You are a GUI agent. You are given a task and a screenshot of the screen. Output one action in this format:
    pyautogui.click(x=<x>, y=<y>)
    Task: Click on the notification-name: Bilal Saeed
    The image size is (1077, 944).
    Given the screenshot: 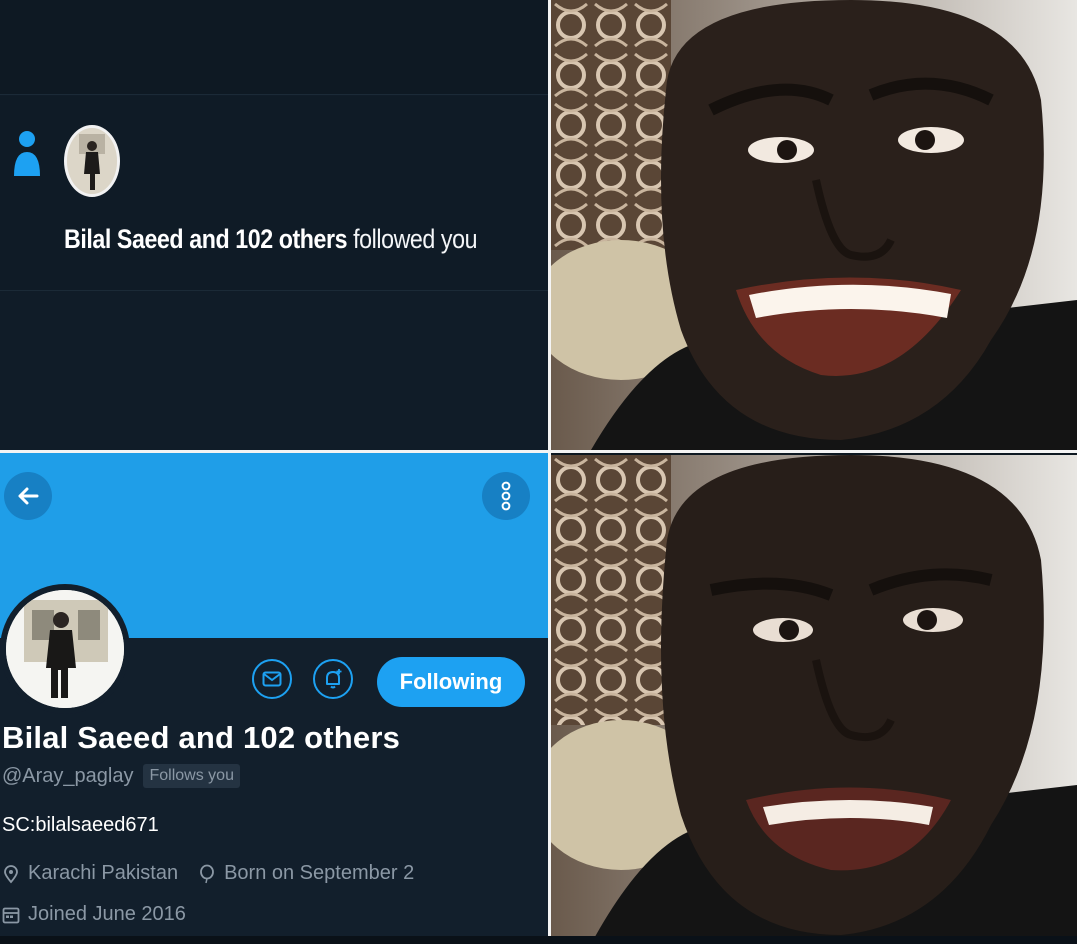 What is the action you would take?
    pyautogui.click(x=124, y=239)
    